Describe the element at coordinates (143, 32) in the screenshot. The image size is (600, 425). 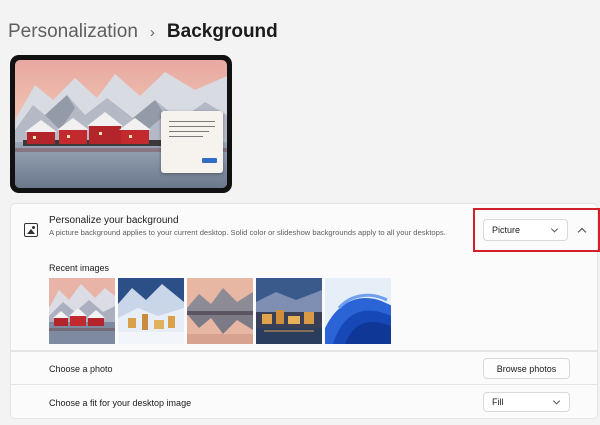
I see `breadcrumb: Personalization › Background` at that location.